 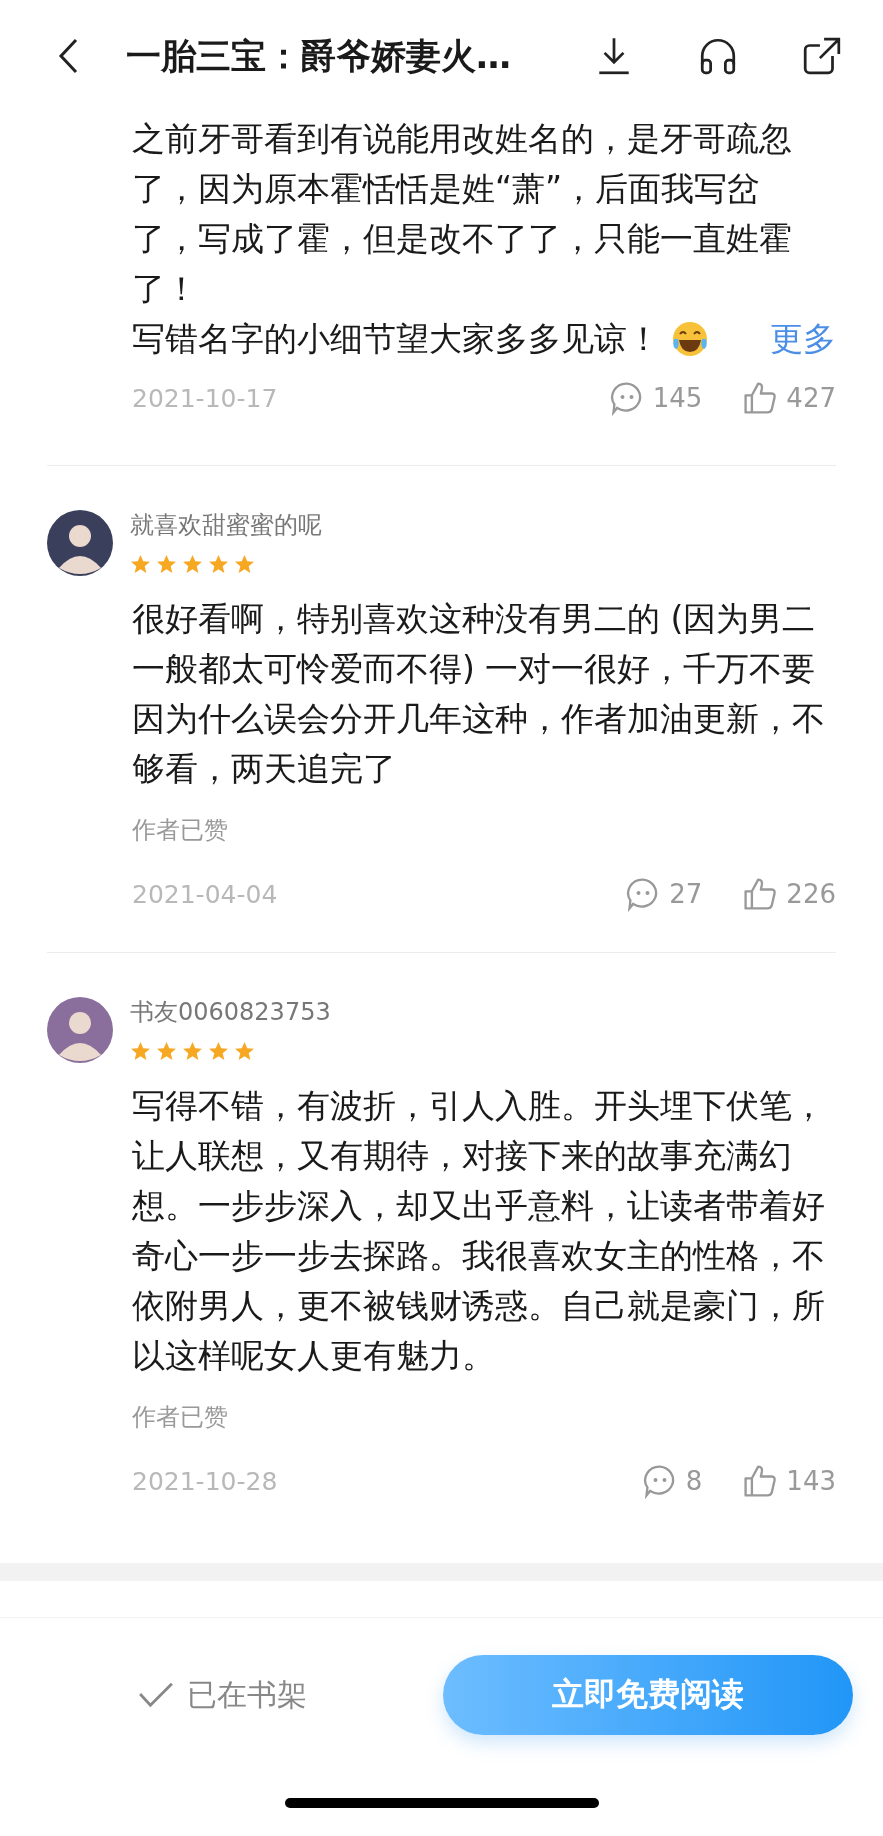 I want to click on shelf-status: 已在书架, so click(x=246, y=1695).